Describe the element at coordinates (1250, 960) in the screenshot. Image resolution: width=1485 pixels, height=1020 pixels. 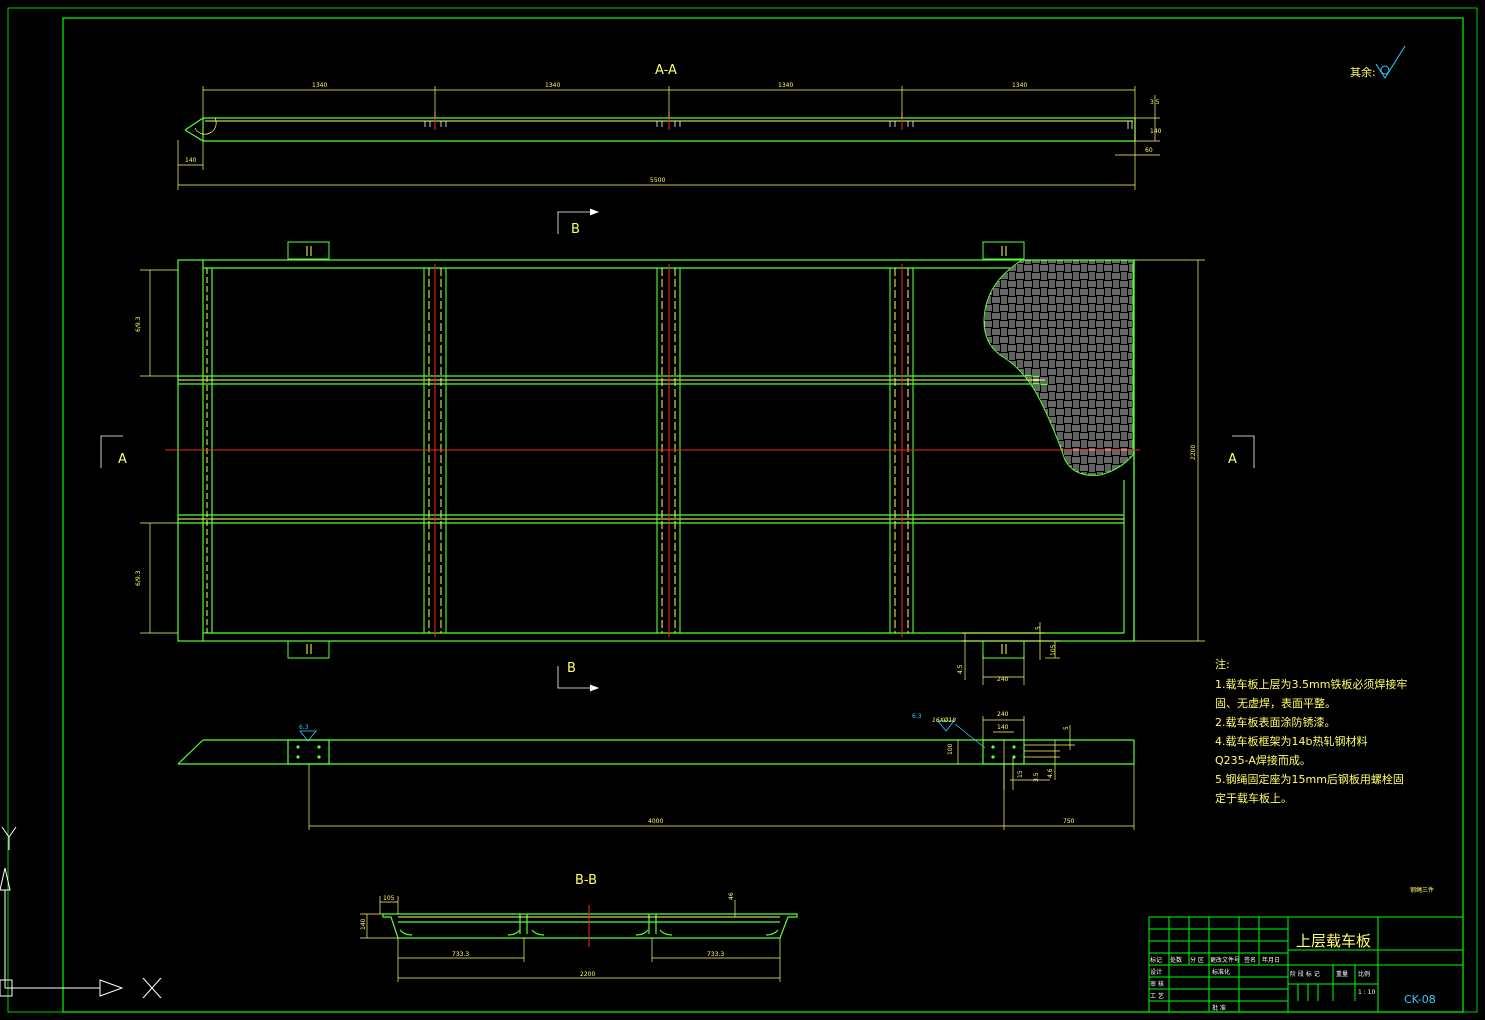
I see `tb-cell-sign: 签名` at that location.